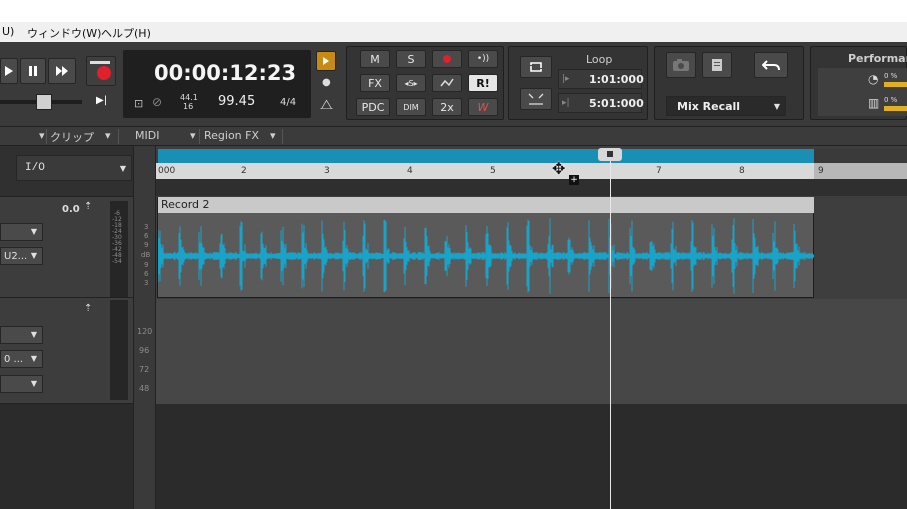 This screenshot has height=509, width=907. I want to click on clip-menu: クリップ, so click(72, 137).